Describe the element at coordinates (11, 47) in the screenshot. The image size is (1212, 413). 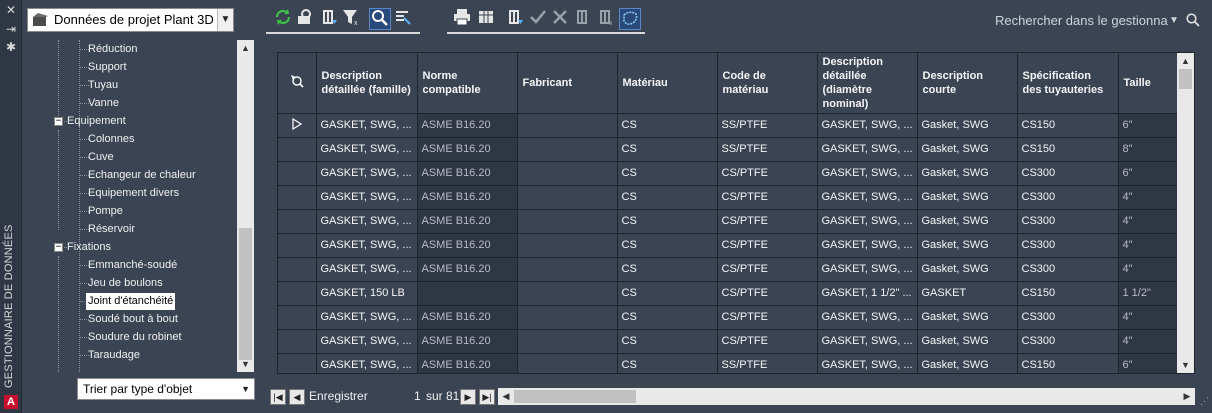
I see `properties-icon: ✱` at that location.